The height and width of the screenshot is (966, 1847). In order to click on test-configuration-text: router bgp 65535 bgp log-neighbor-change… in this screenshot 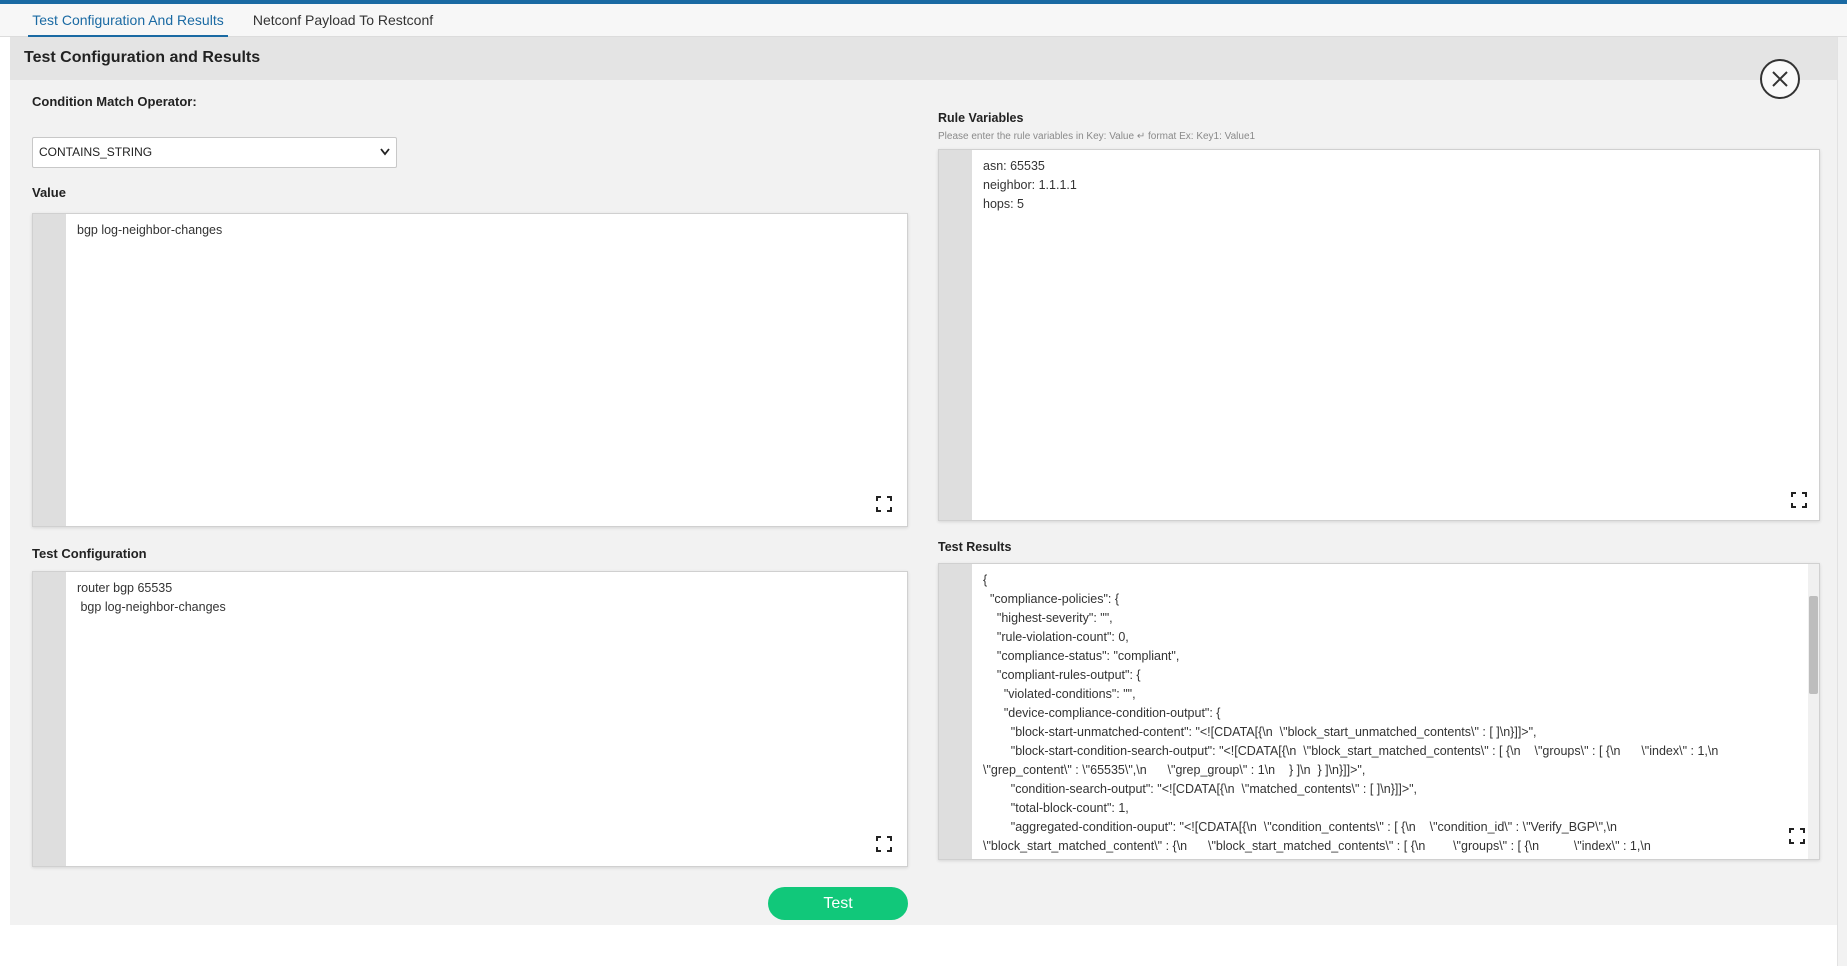, I will do `click(151, 597)`.